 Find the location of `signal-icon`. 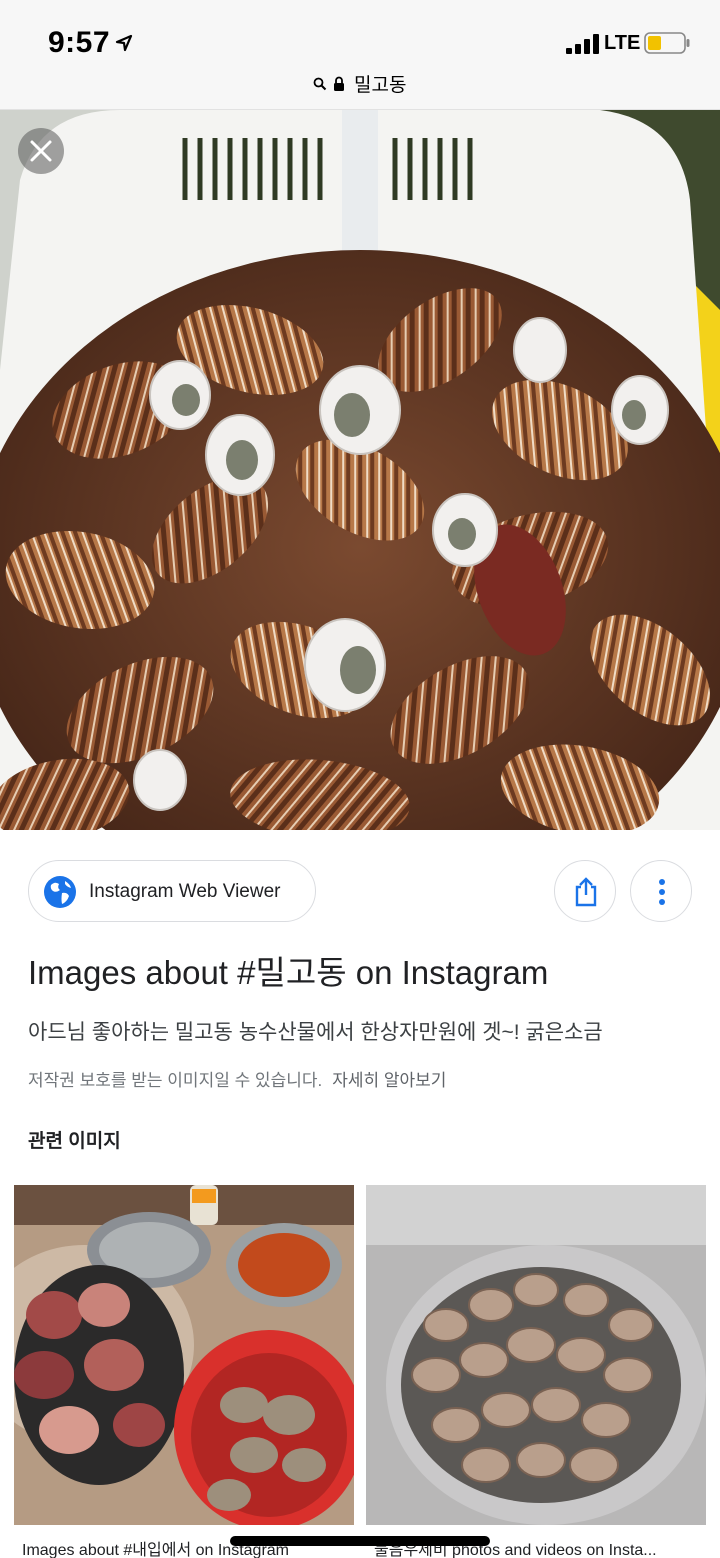

signal-icon is located at coordinates (582, 44).